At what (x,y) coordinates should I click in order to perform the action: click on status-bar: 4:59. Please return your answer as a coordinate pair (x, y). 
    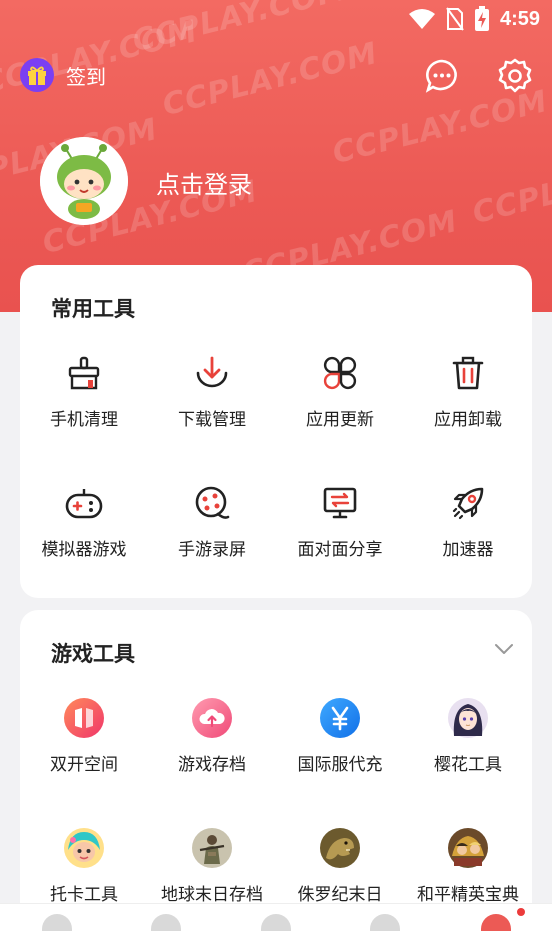
    Looking at the image, I should click on (276, 20).